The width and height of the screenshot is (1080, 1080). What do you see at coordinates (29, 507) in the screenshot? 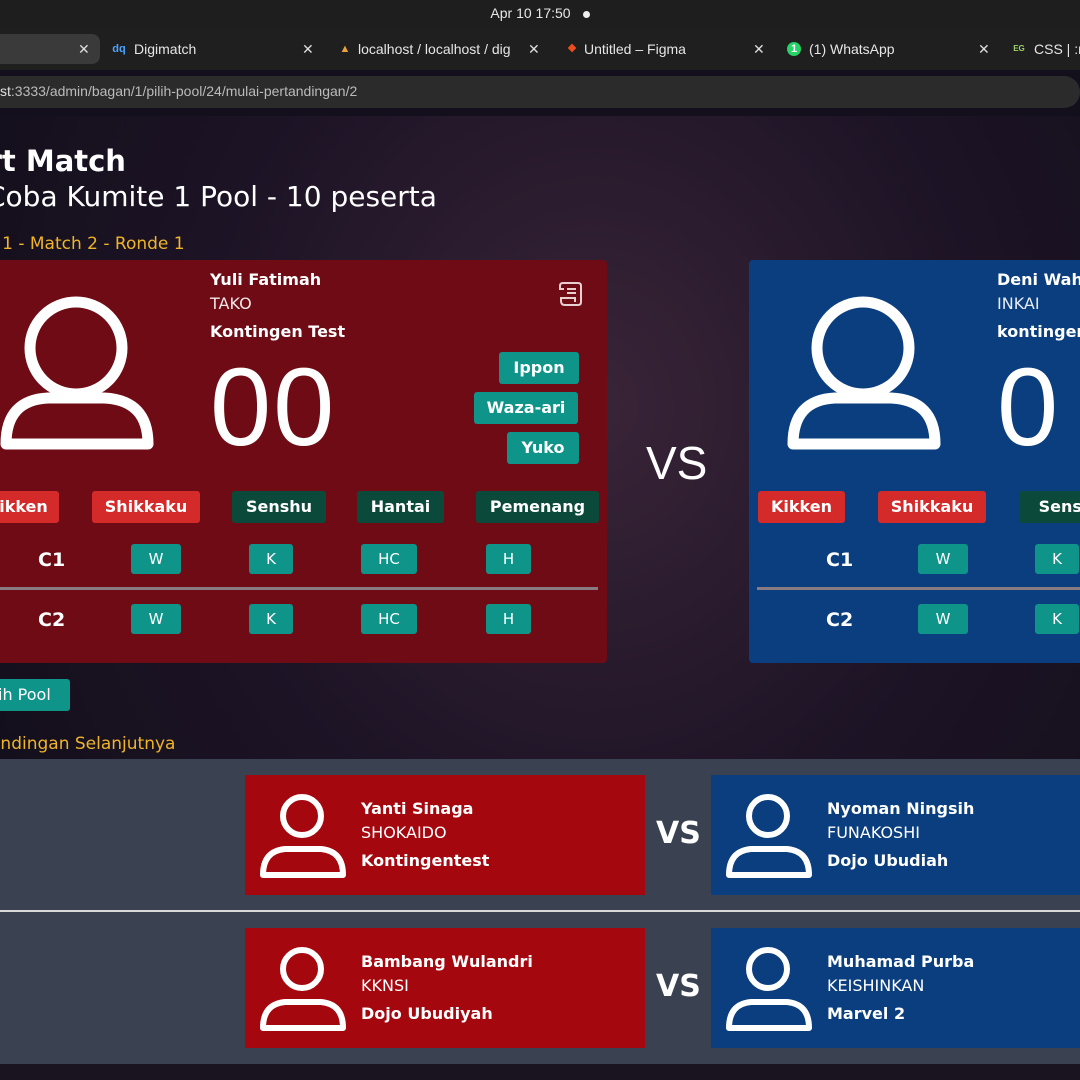
I see `aka-kikken-button: ikken` at bounding box center [29, 507].